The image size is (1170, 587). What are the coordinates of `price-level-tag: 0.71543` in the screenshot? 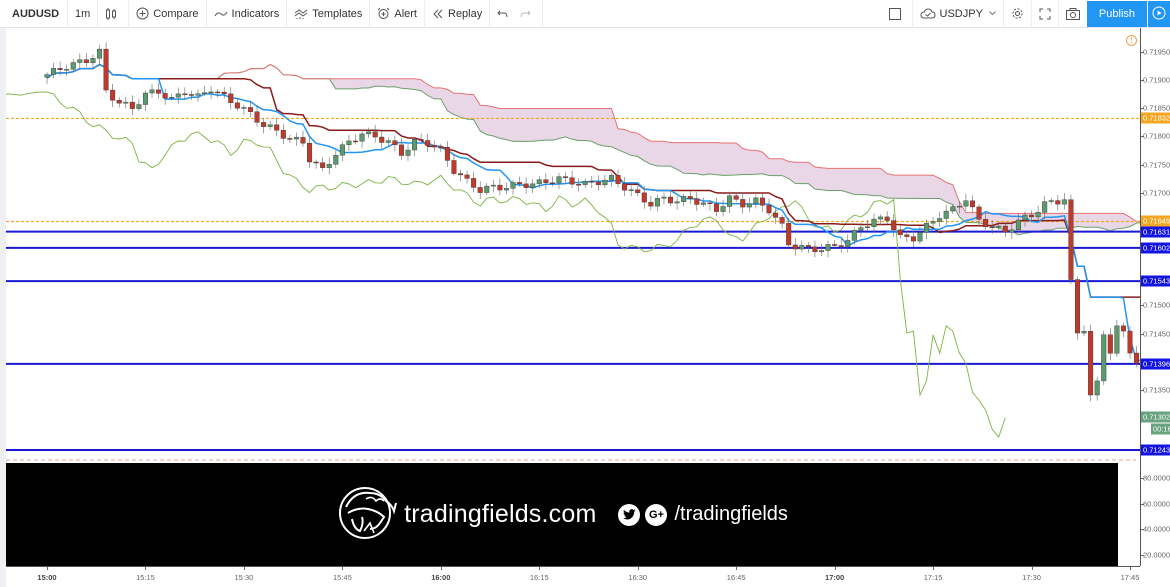 It's located at (1155, 281).